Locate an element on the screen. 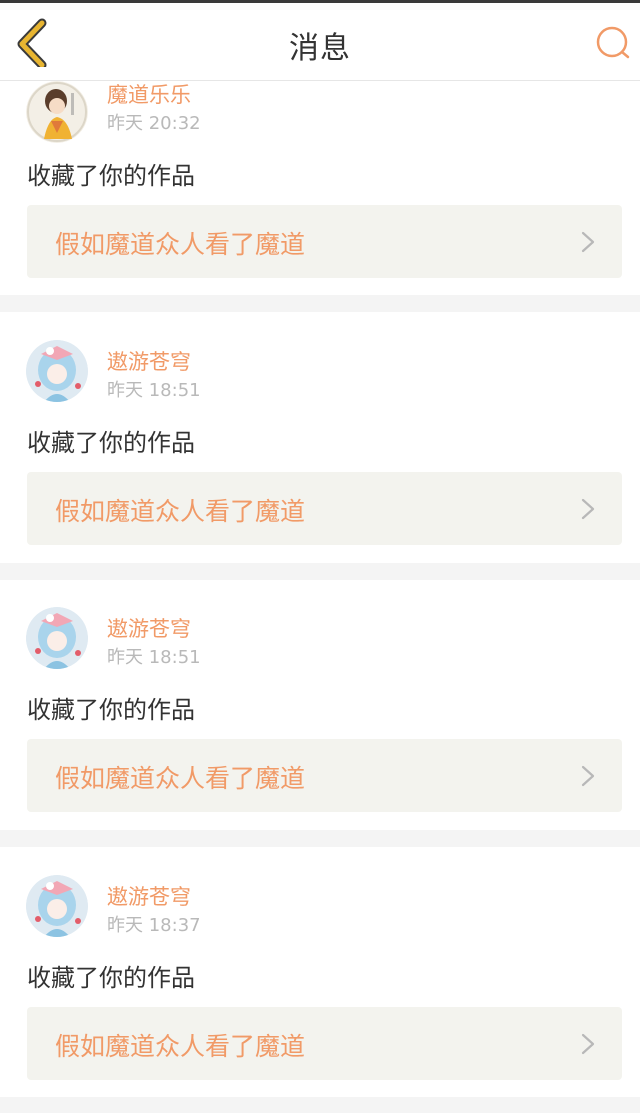 The image size is (640, 1113). nav-header: 消息 is located at coordinates (320, 42).